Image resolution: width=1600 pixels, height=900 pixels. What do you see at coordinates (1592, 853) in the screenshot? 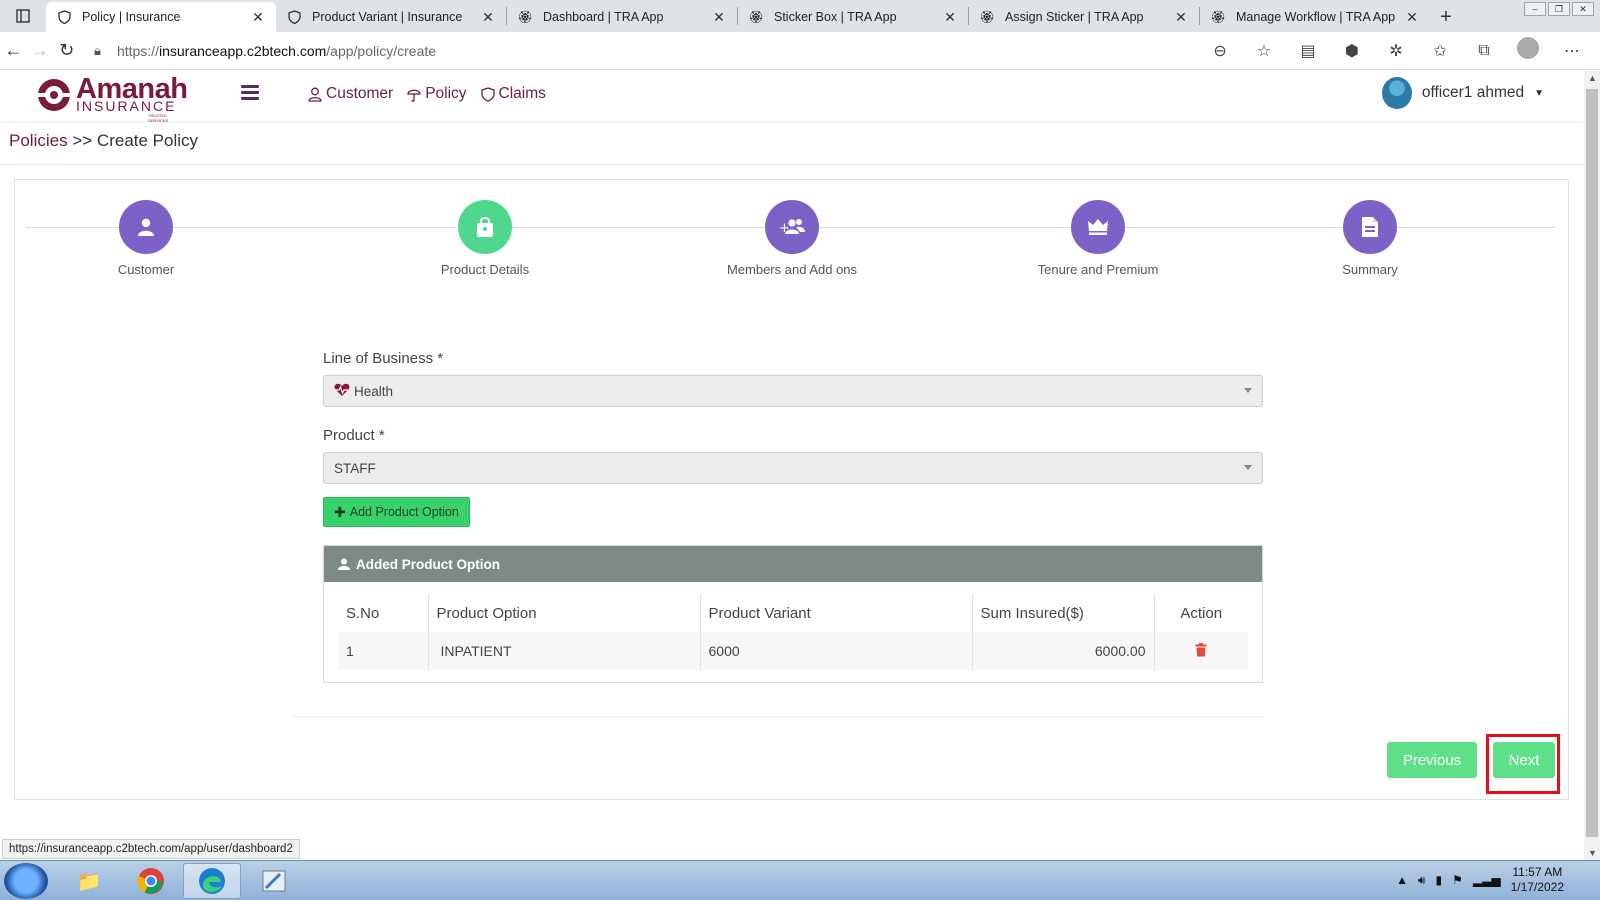
I see `scroll-down-icon: ▼` at bounding box center [1592, 853].